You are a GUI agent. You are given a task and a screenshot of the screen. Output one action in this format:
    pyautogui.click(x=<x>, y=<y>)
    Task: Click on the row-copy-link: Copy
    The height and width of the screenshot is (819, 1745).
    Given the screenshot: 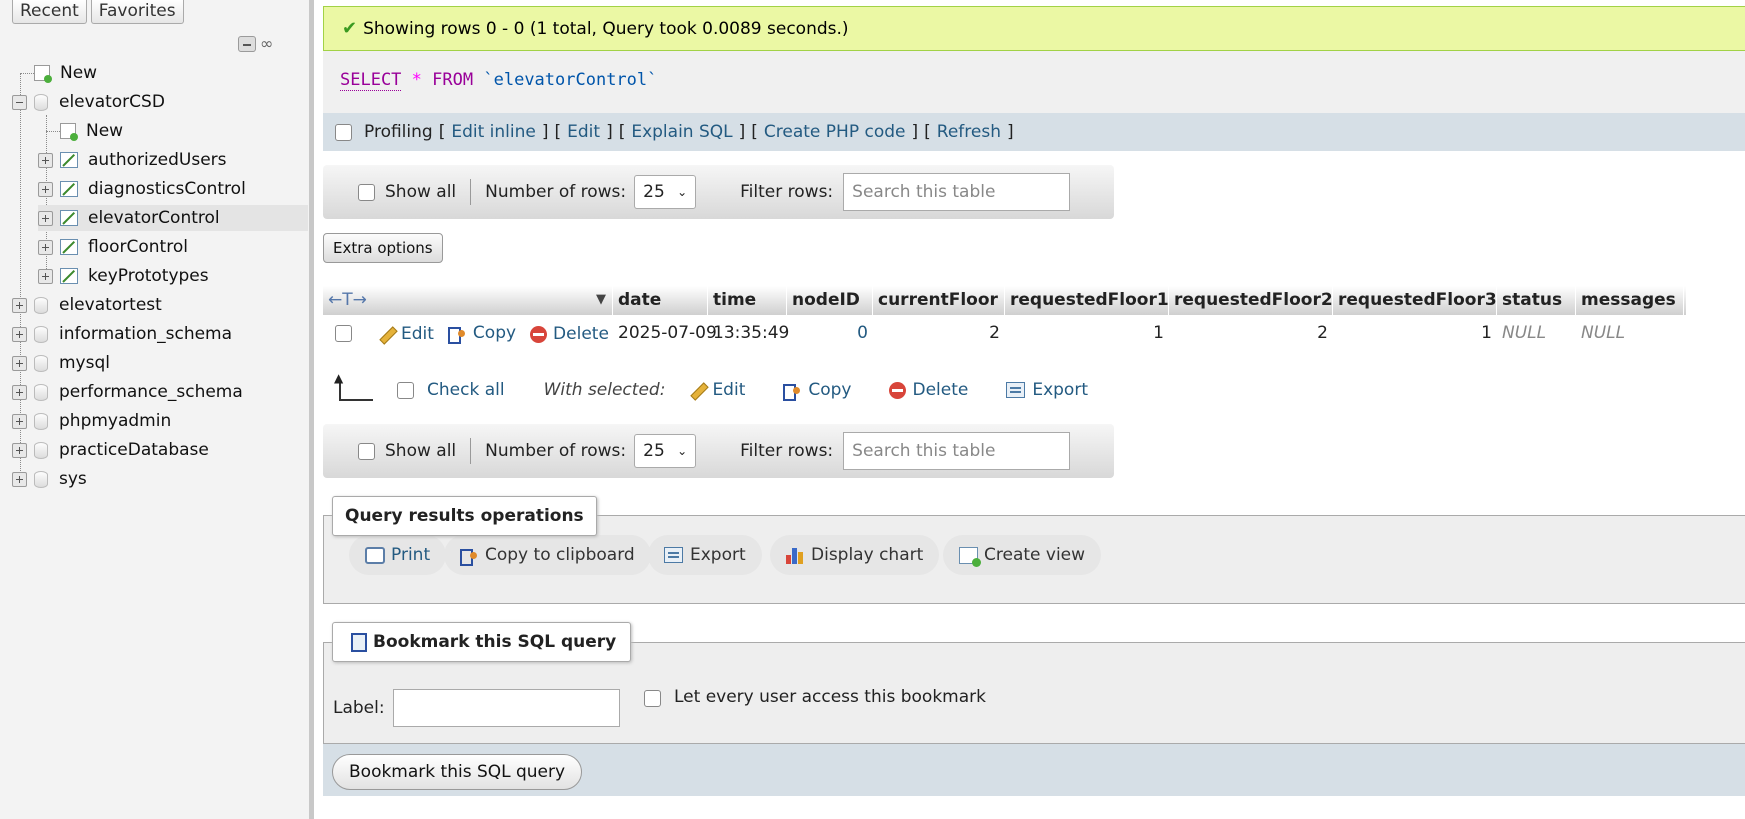 What is the action you would take?
    pyautogui.click(x=482, y=333)
    